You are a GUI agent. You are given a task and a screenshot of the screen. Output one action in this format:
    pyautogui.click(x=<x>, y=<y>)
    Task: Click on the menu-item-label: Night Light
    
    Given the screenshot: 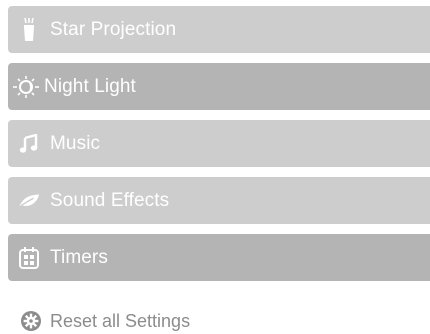 What is the action you would take?
    pyautogui.click(x=90, y=86)
    